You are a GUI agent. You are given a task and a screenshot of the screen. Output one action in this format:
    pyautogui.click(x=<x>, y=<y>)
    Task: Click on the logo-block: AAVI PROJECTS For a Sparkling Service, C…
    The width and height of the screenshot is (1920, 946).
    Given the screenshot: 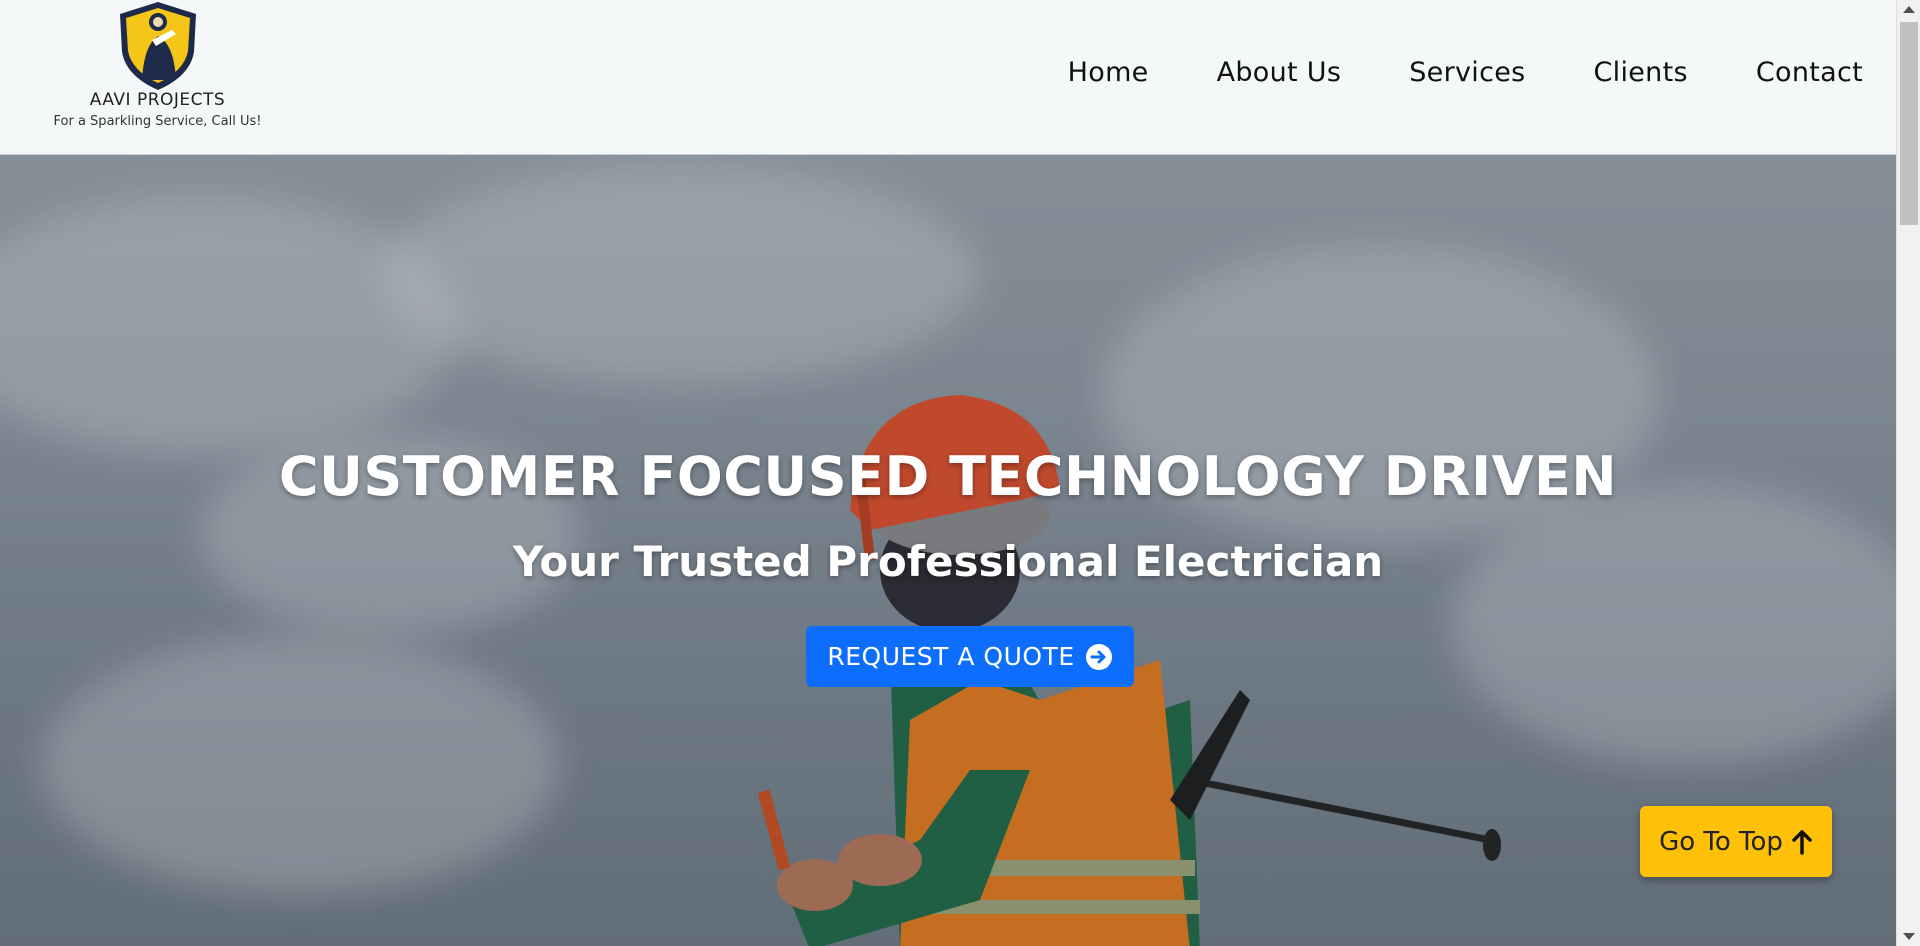 What is the action you would take?
    pyautogui.click(x=157, y=70)
    